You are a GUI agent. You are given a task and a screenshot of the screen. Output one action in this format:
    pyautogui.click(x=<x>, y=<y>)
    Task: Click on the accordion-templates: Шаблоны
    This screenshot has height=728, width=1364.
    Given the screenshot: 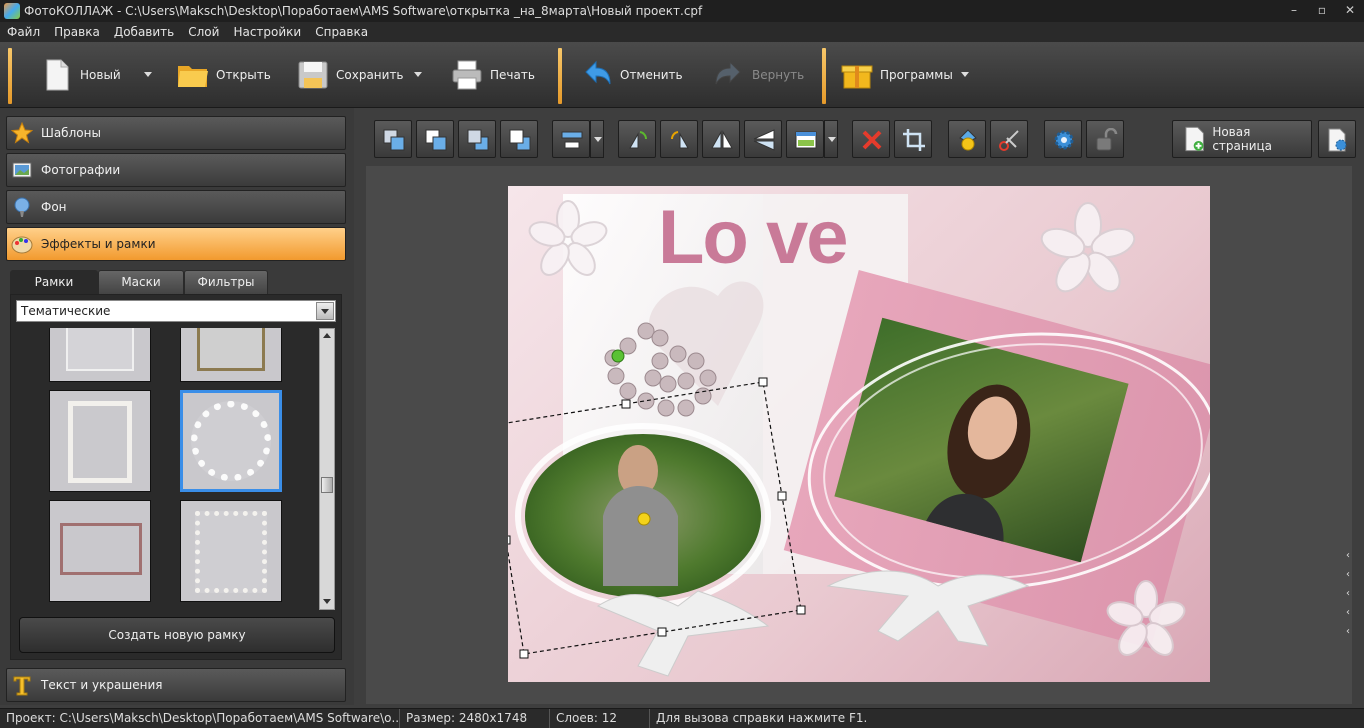 What is the action you would take?
    pyautogui.click(x=176, y=133)
    